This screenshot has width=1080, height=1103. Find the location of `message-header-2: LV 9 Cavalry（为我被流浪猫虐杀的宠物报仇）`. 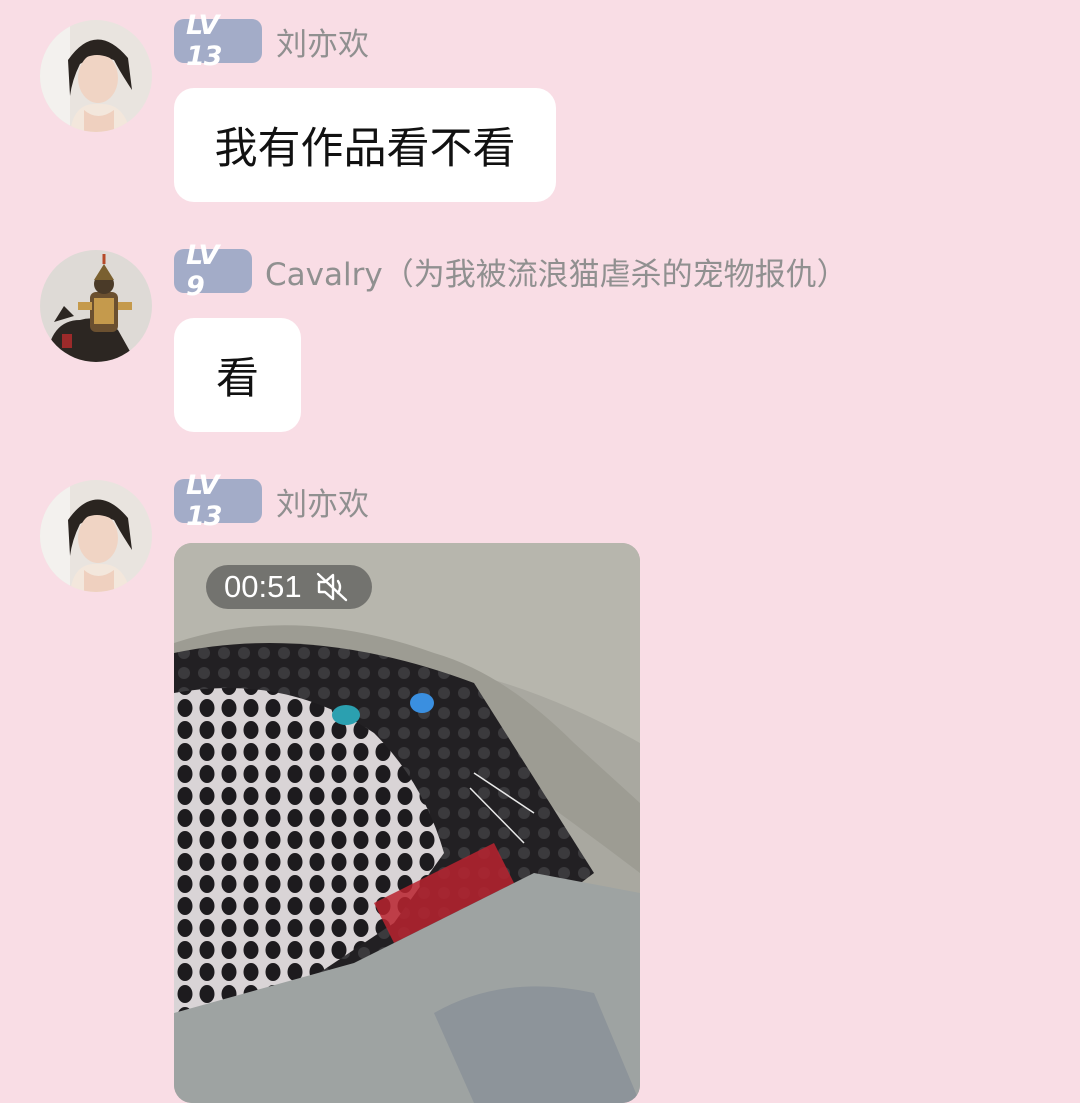

message-header-2: LV 9 Cavalry（为我被流浪猫虐杀的宠物报仇） is located at coordinates (511, 271).